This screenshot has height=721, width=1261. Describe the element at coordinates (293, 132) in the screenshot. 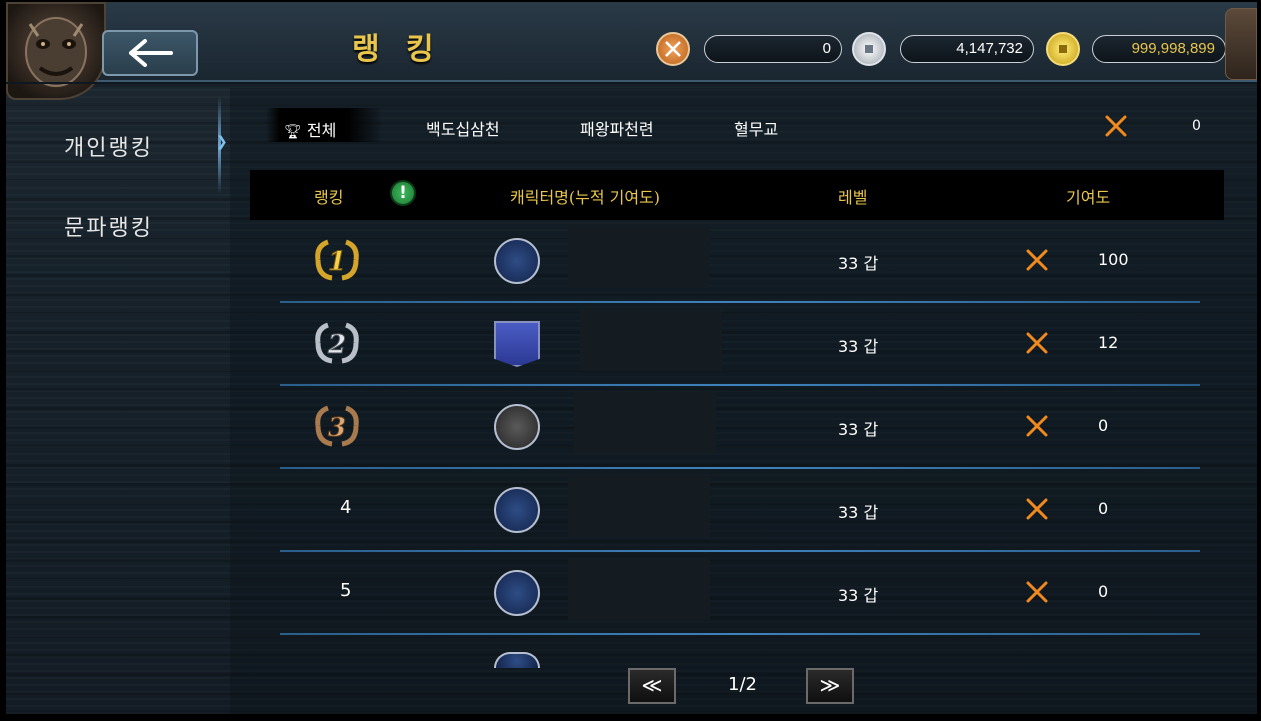

I see `trophy-icon: 🏆︎` at that location.